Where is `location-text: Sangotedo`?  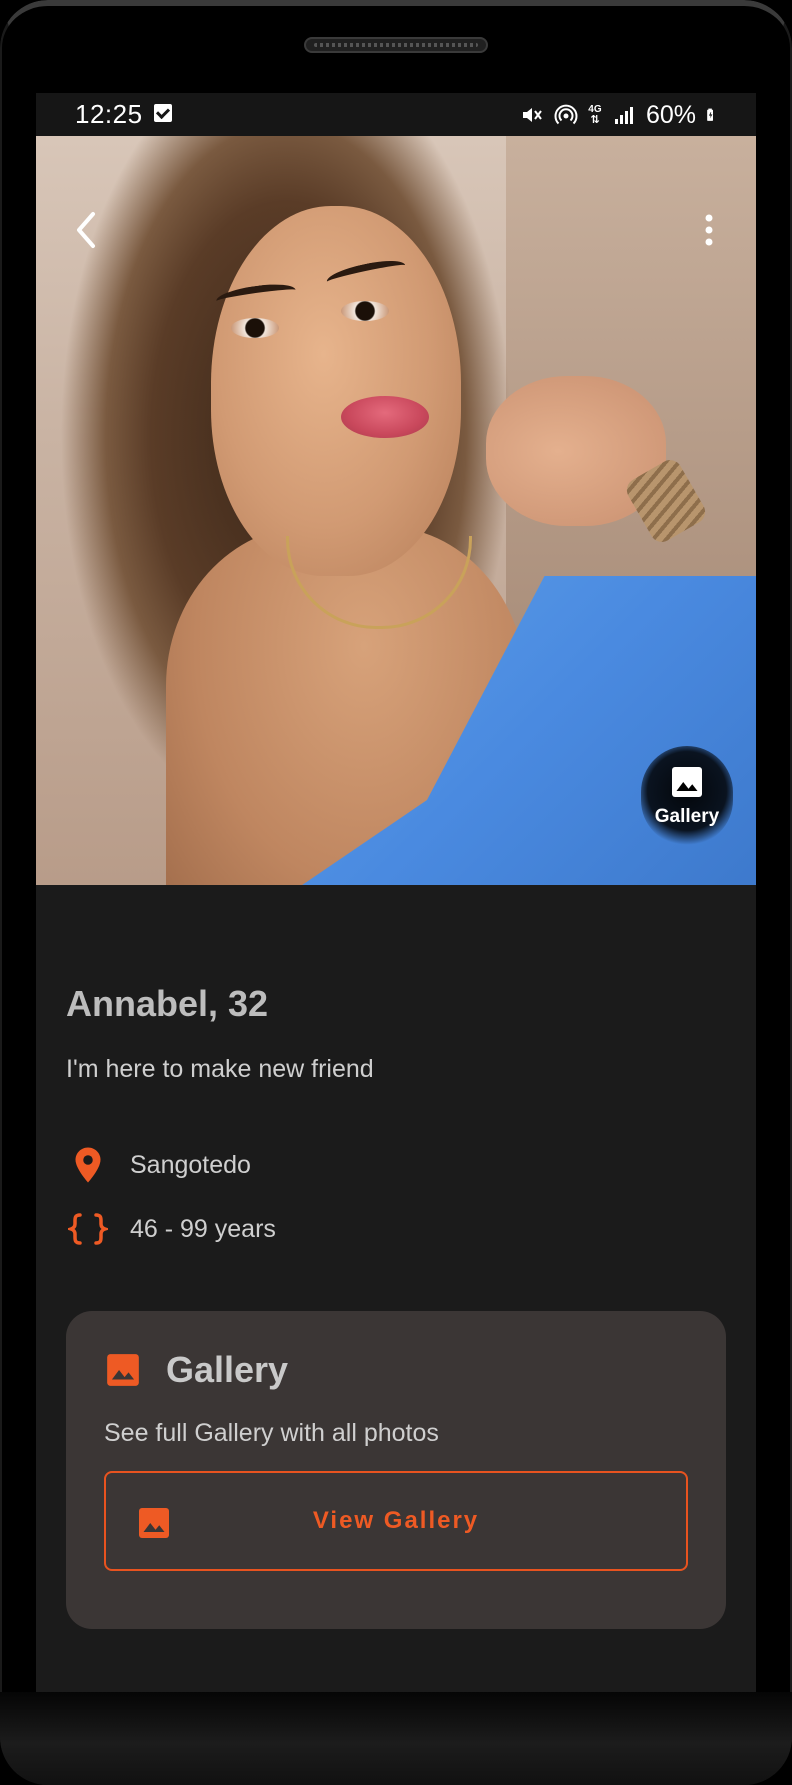 location-text: Sangotedo is located at coordinates (190, 1164).